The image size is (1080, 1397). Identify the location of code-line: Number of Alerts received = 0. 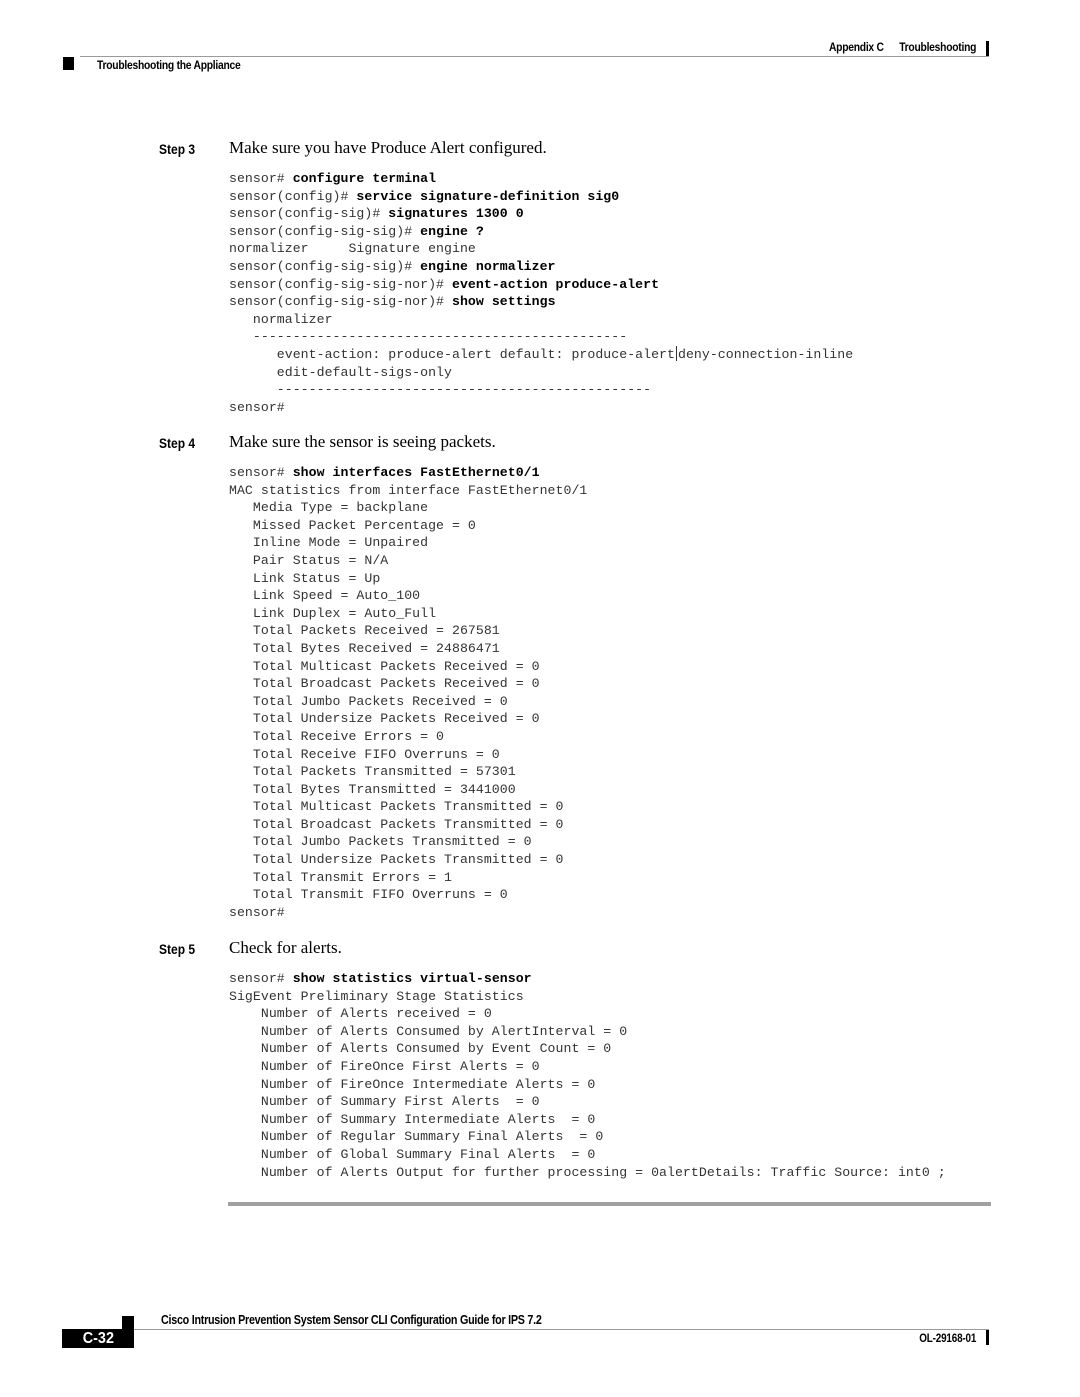
(587, 1014).